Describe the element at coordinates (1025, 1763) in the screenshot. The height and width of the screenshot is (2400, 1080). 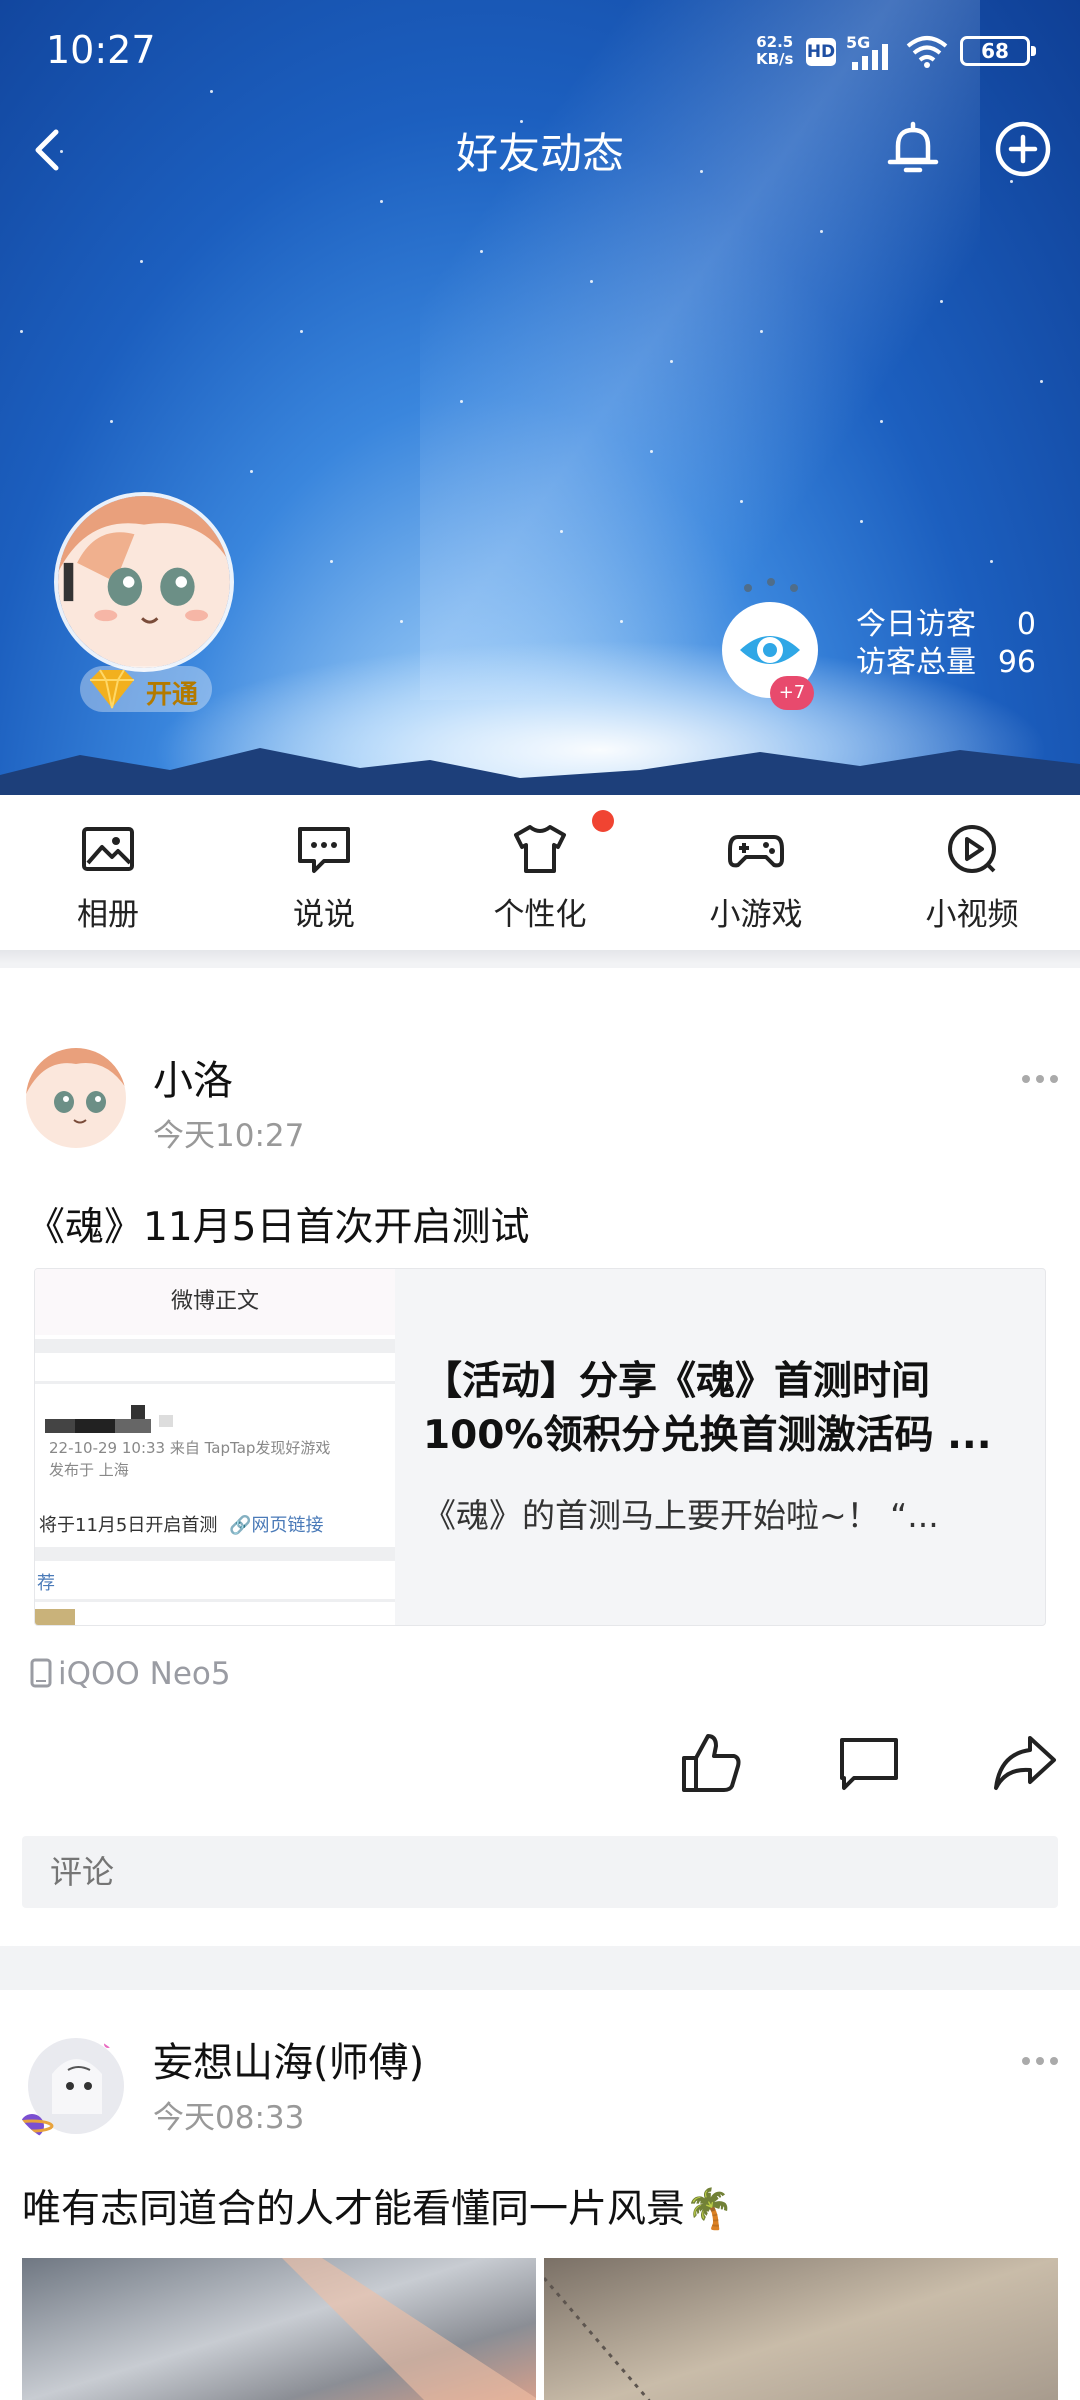
I see `share-icon` at that location.